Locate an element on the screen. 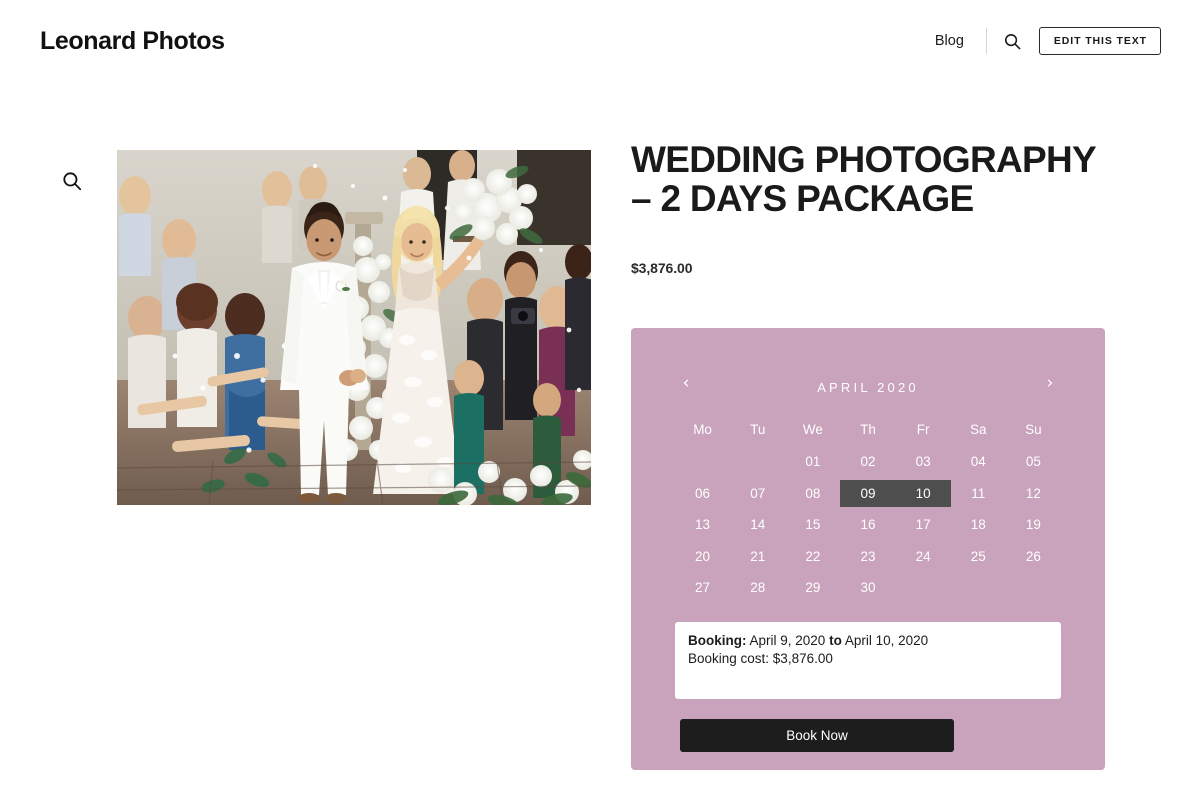 Image resolution: width=1201 pixels, height=800 pixels. calendar-day-16: 16 is located at coordinates (867, 525).